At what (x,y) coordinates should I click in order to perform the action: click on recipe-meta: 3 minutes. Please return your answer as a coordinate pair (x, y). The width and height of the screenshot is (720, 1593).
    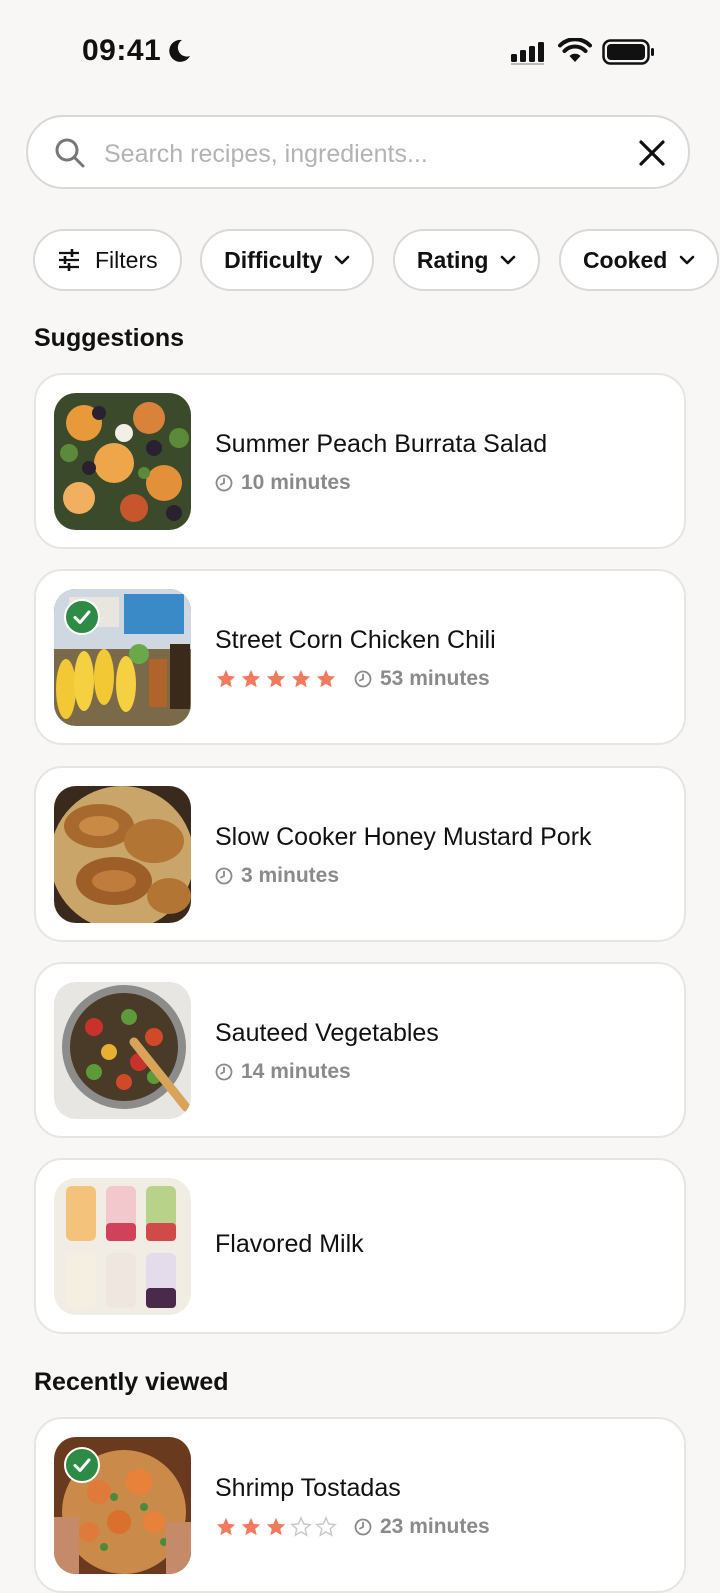
    Looking at the image, I should click on (277, 876).